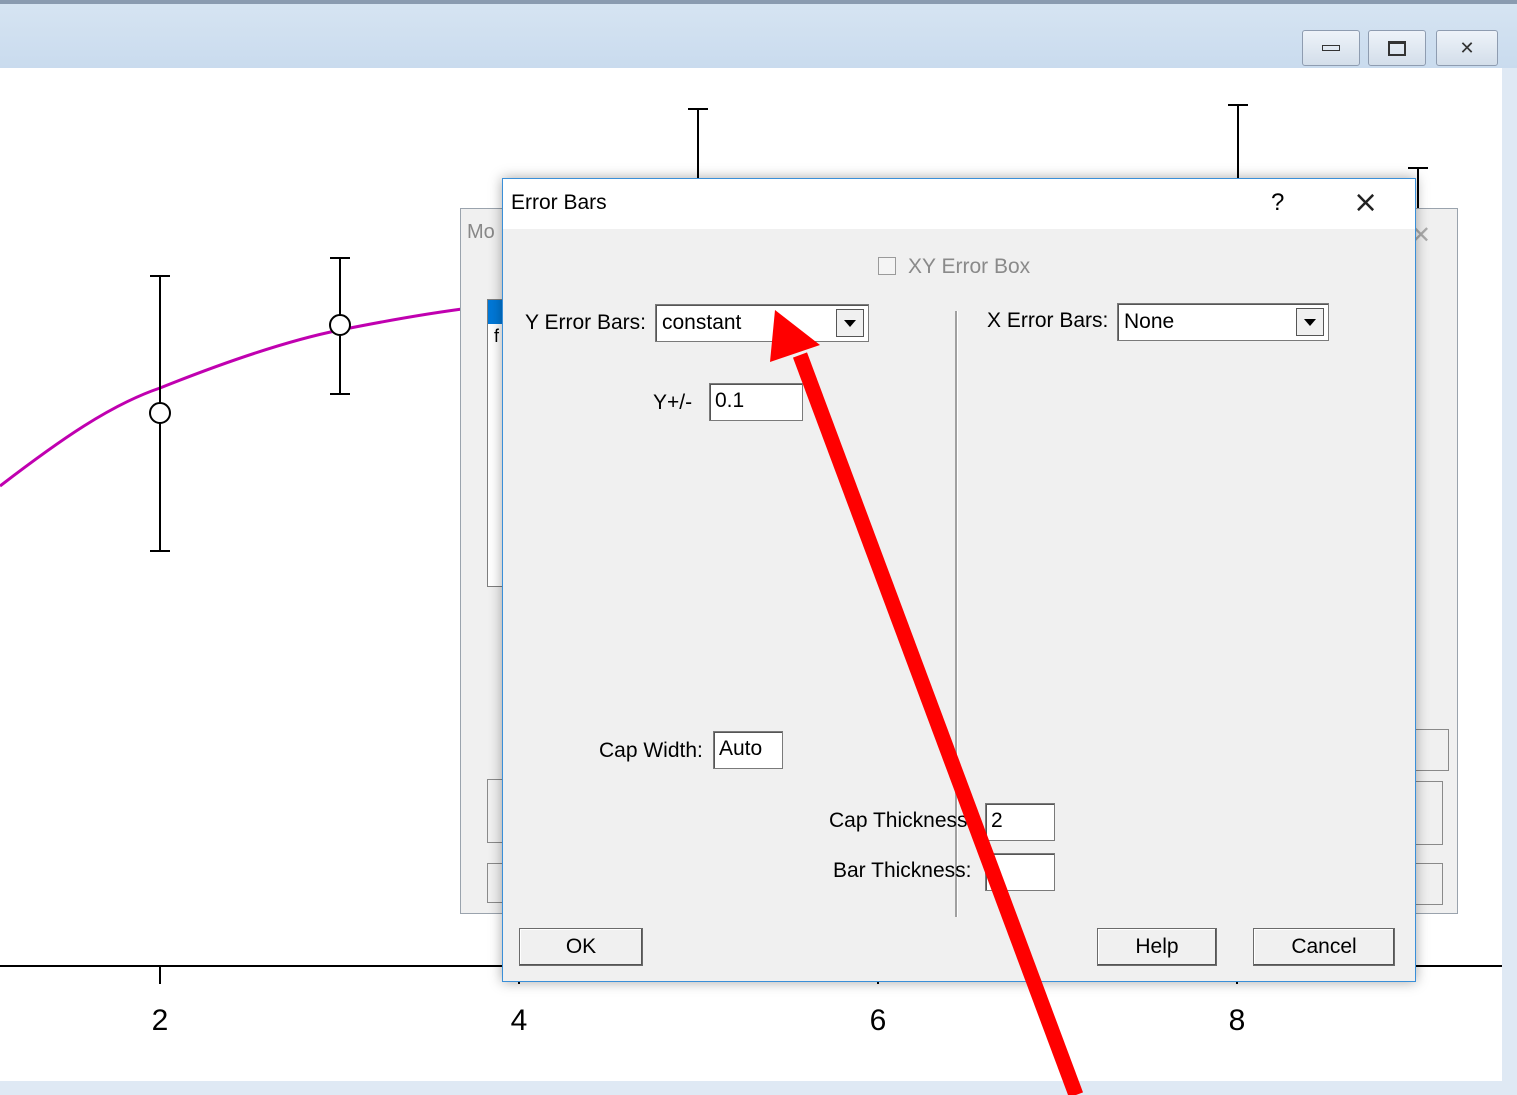 This screenshot has width=1517, height=1095. I want to click on list-item: f, so click(496, 336).